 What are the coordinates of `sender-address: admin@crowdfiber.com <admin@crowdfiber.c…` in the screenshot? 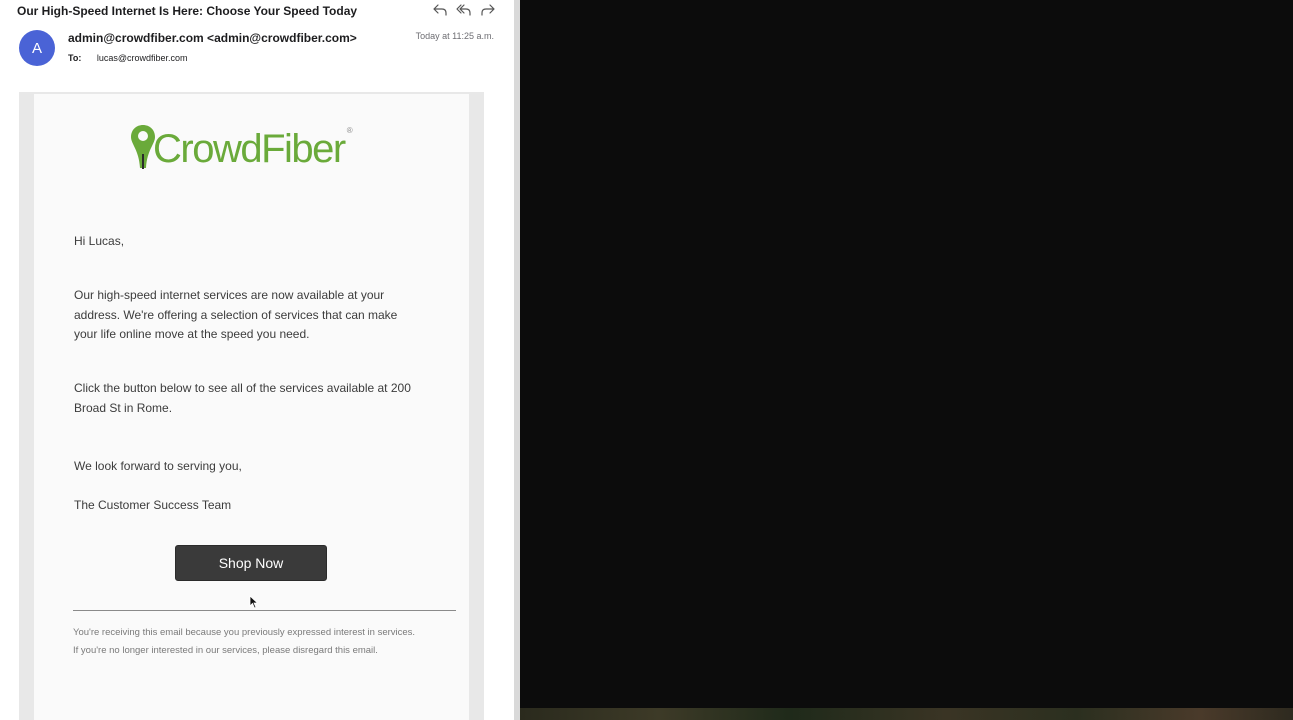 It's located at (212, 38).